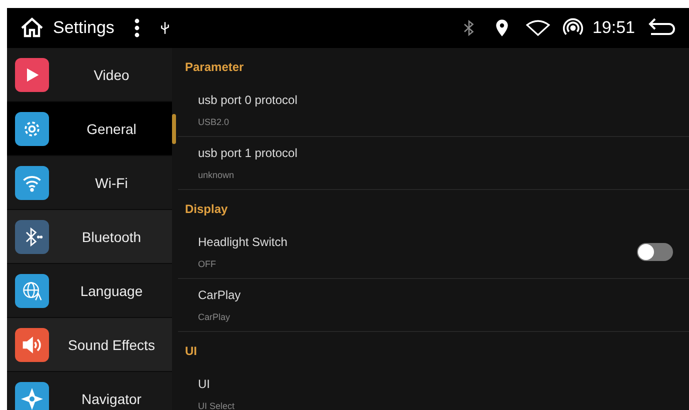 This screenshot has height=410, width=689. Describe the element at coordinates (32, 291) in the screenshot. I see `globe-icon` at that location.